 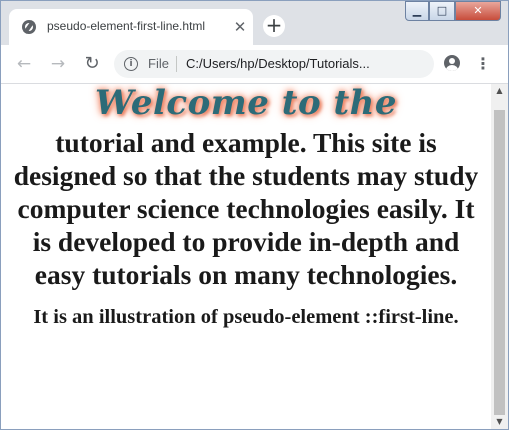 I want to click on close-tab-icon: ✕, so click(x=240, y=27).